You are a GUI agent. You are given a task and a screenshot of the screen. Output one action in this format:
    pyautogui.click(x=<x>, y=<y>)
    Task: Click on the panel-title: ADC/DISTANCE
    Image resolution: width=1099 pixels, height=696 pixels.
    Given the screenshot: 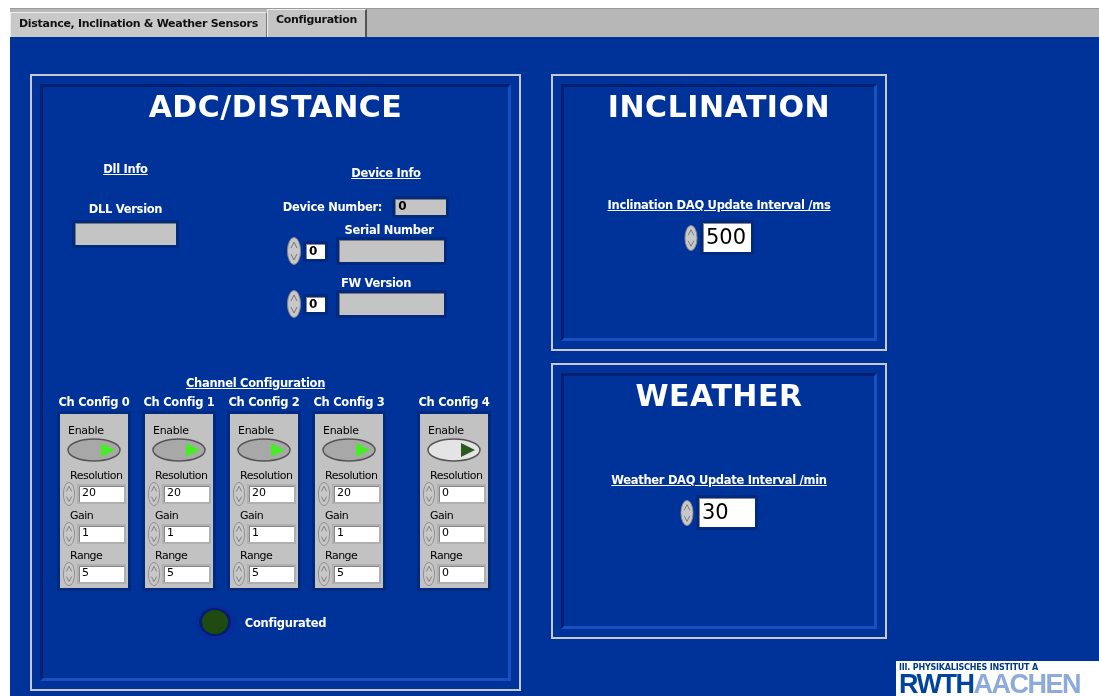 What is the action you would take?
    pyautogui.click(x=275, y=106)
    